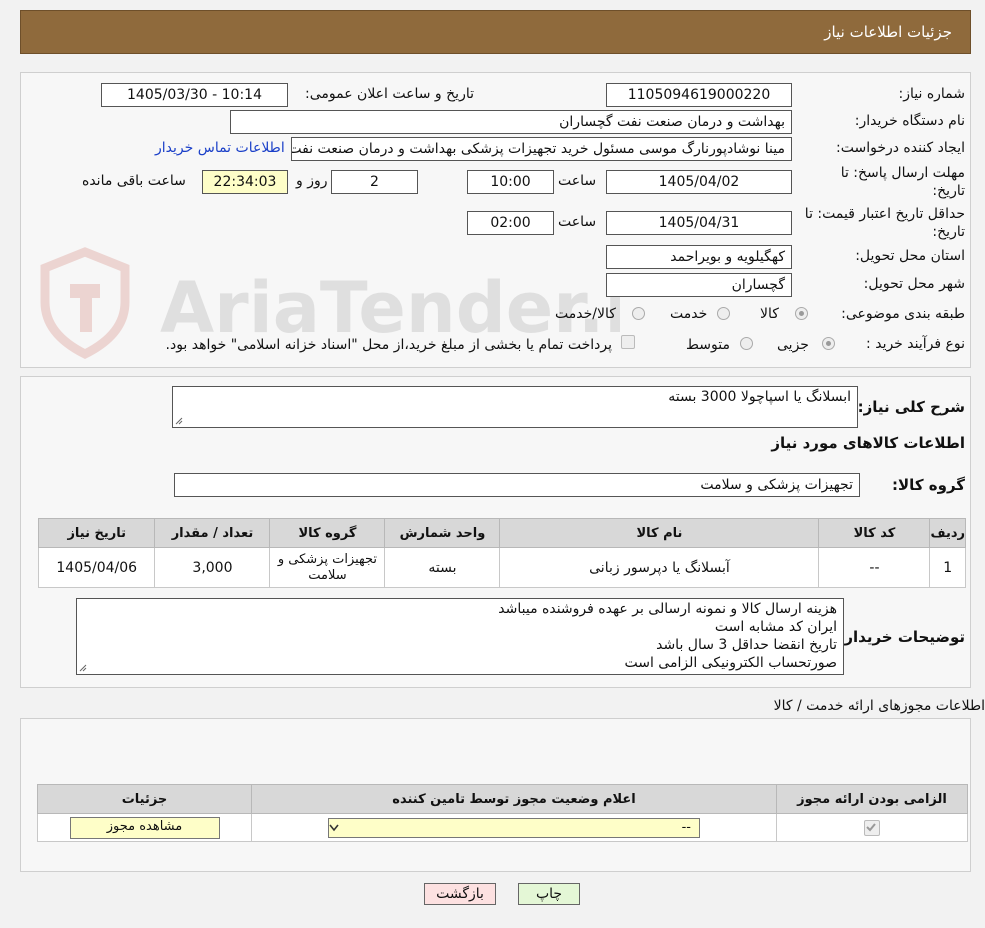  What do you see at coordinates (389, 94) in the screenshot?
I see `announce-label: تاریخ و ساعت اعلان عمومی:` at bounding box center [389, 94].